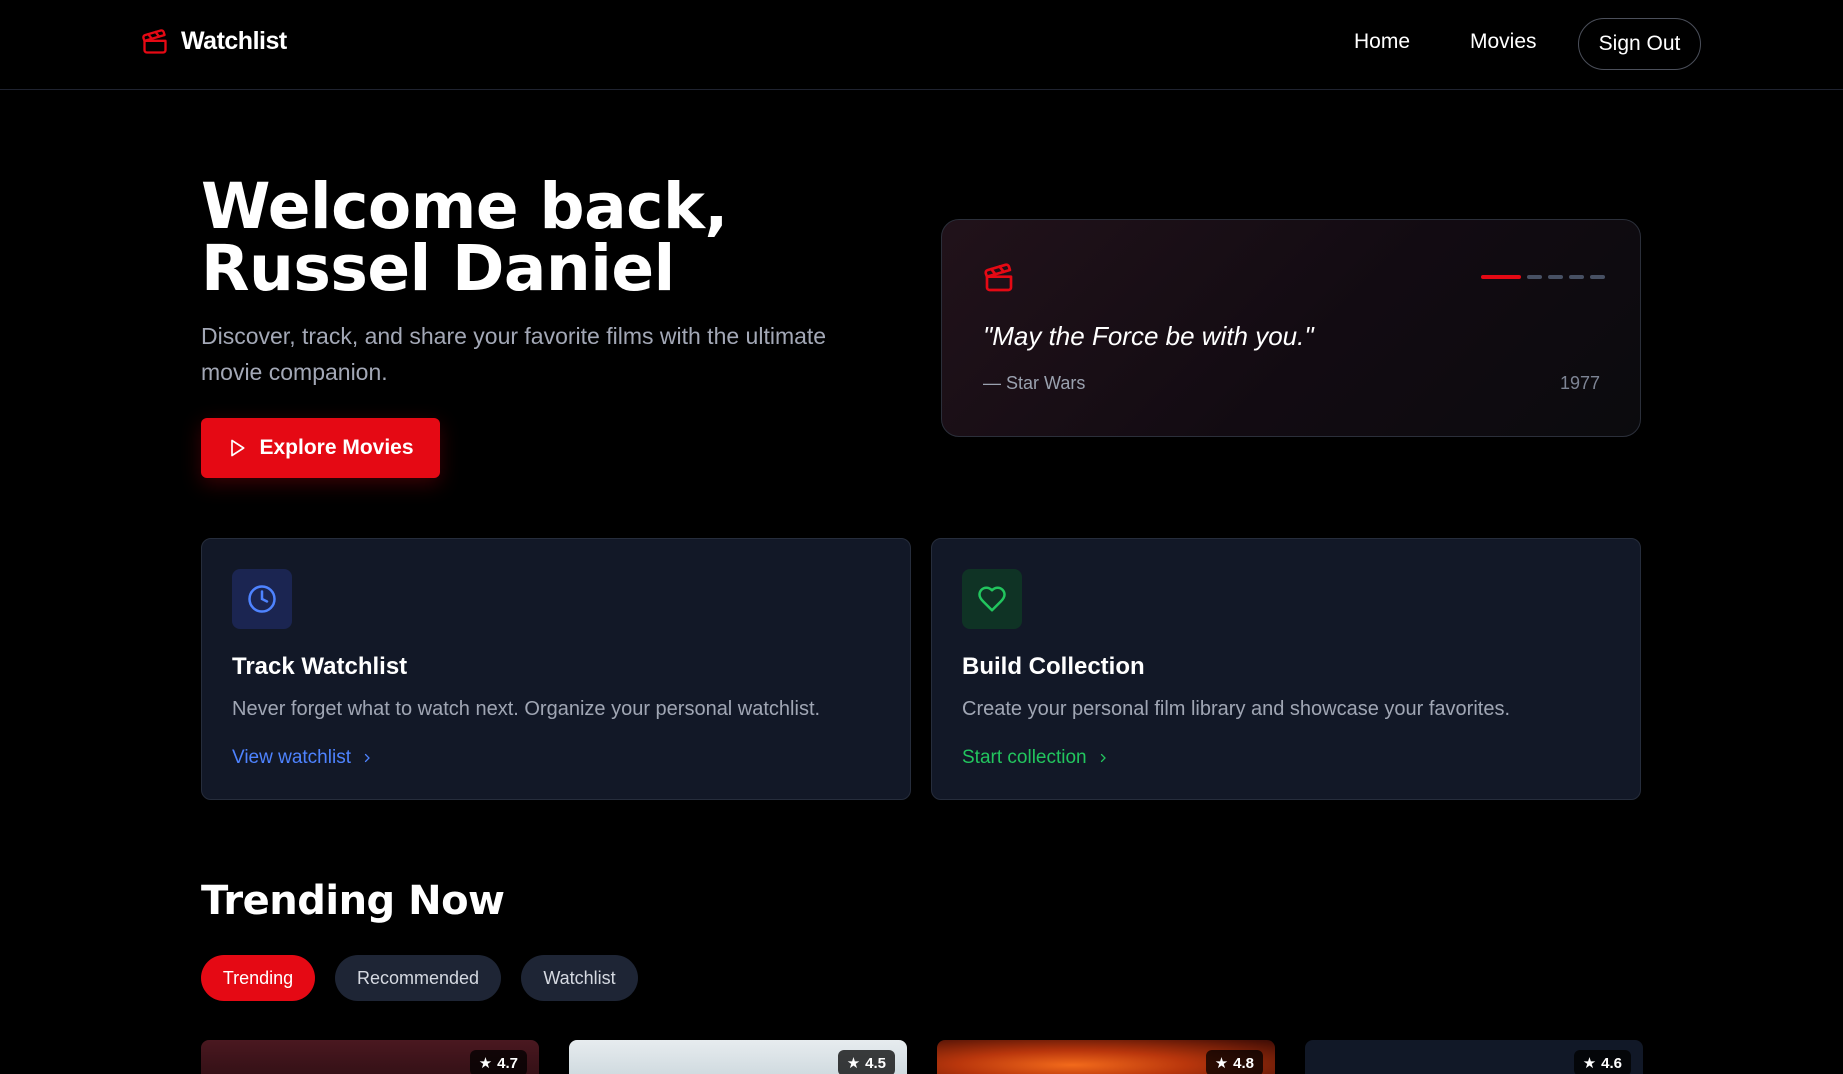  What do you see at coordinates (507, 1063) in the screenshot?
I see `rating-value: 4.7` at bounding box center [507, 1063].